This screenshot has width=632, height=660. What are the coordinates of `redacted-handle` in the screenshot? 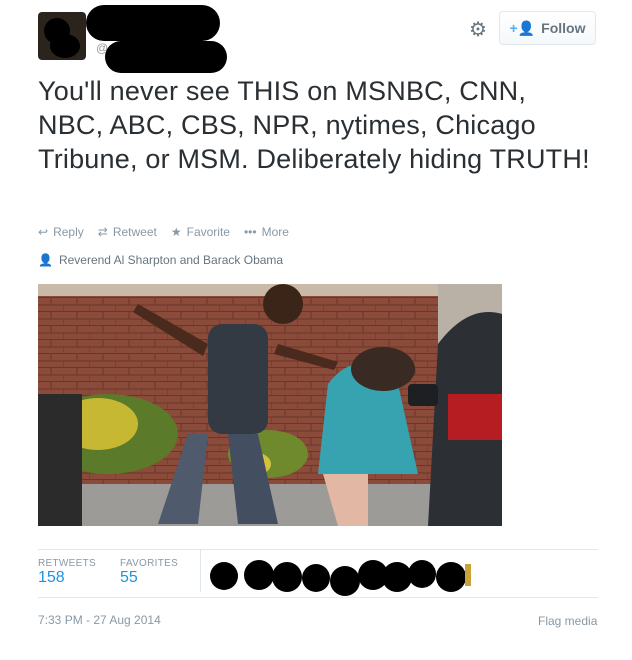 It's located at (166, 57).